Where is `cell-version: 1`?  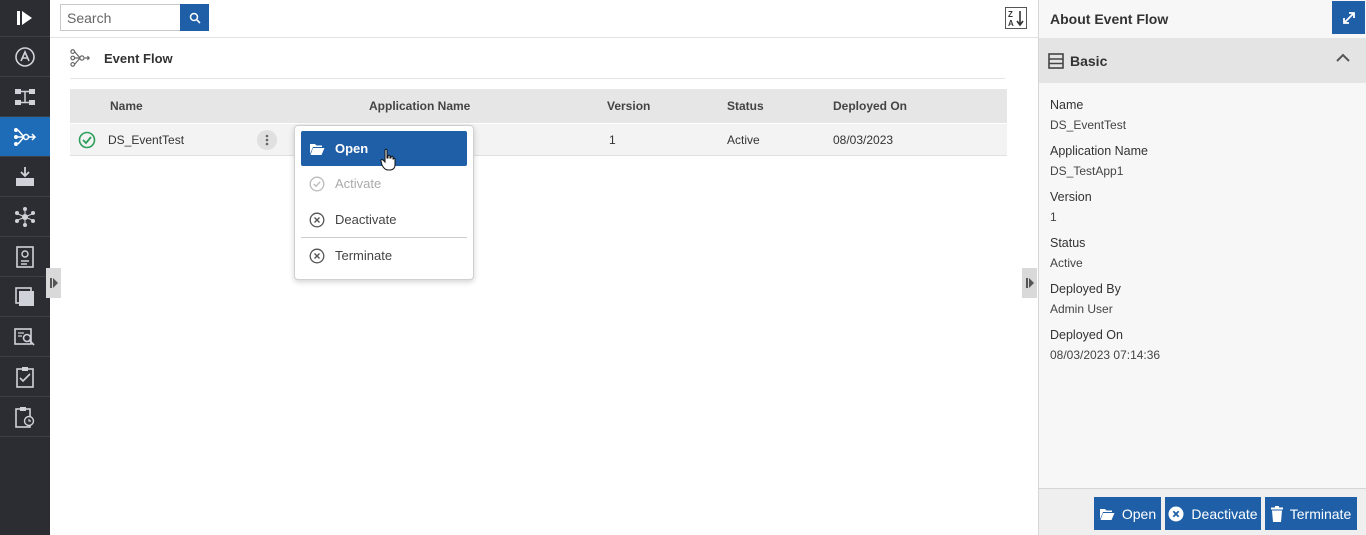
cell-version: 1 is located at coordinates (612, 140).